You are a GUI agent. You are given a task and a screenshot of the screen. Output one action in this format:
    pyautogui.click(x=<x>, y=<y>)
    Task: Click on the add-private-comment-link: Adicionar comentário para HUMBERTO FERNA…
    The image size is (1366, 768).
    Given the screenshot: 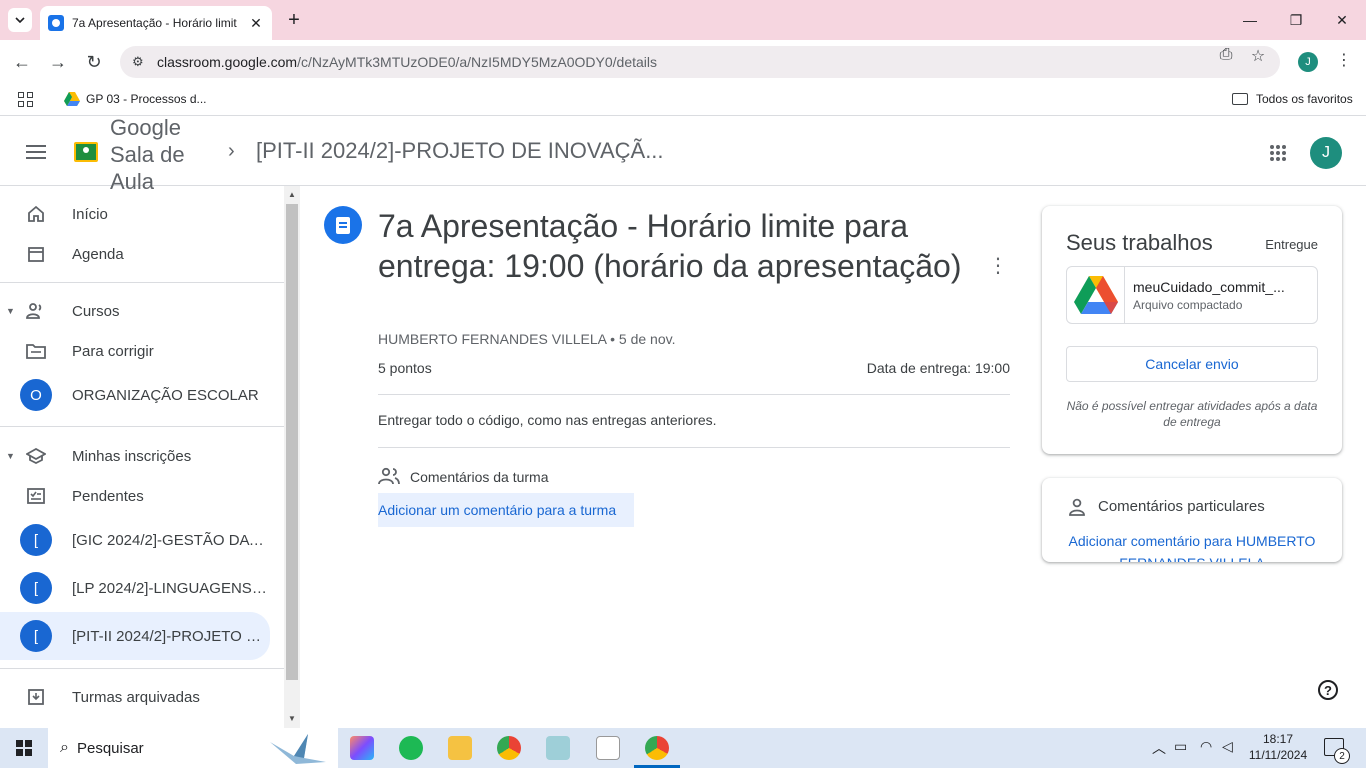 What is the action you would take?
    pyautogui.click(x=1192, y=546)
    